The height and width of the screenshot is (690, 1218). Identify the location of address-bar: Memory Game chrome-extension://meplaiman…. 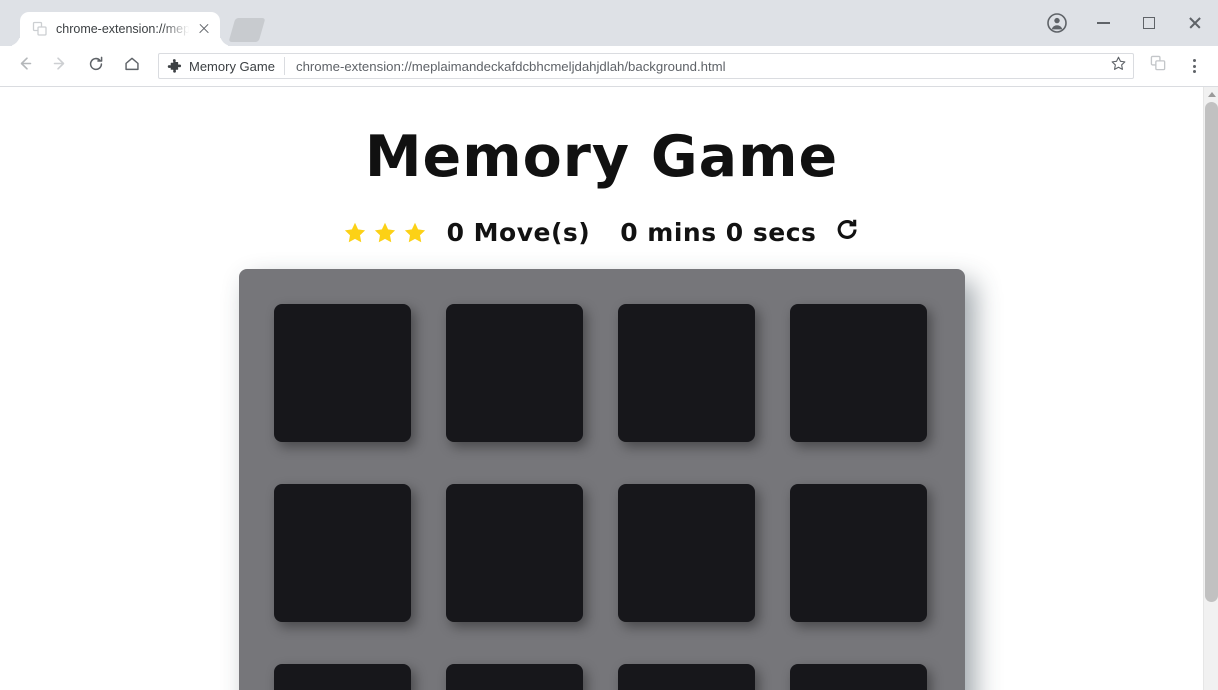
(646, 66).